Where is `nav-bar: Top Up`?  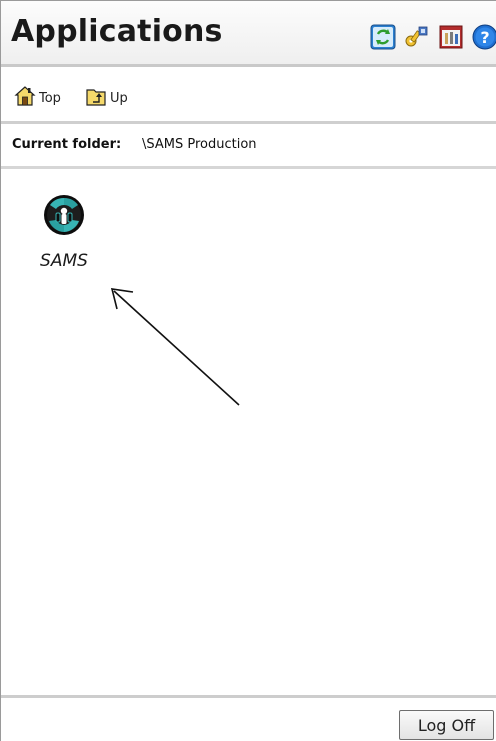
nav-bar: Top Up is located at coordinates (248, 95).